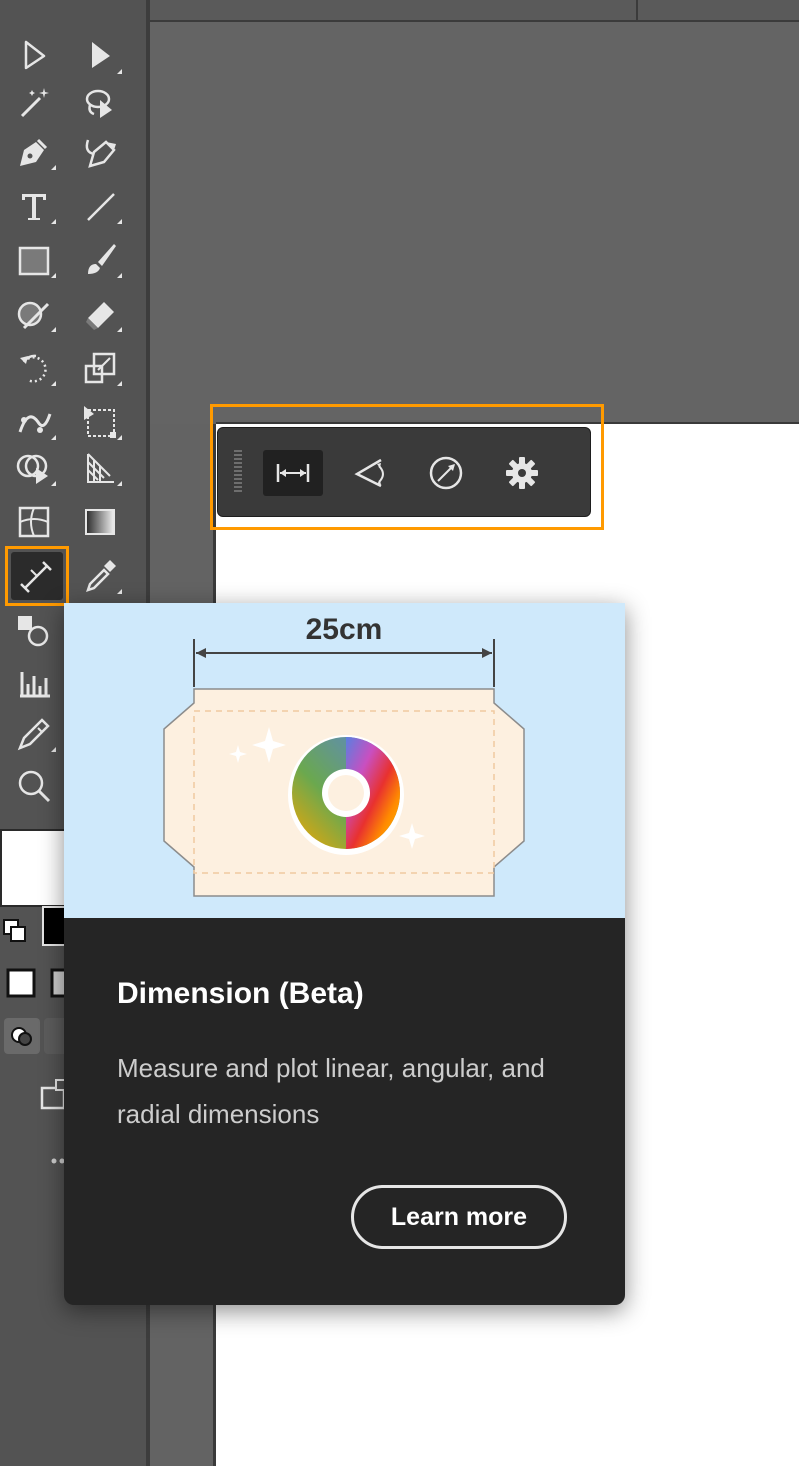 This screenshot has height=1466, width=799. I want to click on shaper-tool-icon, so click(33, 315).